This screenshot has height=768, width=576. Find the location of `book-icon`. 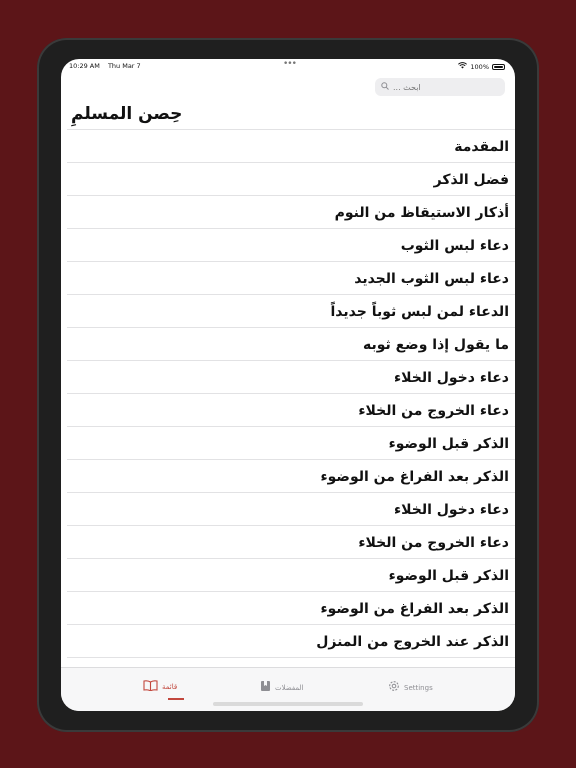

book-icon is located at coordinates (150, 687).